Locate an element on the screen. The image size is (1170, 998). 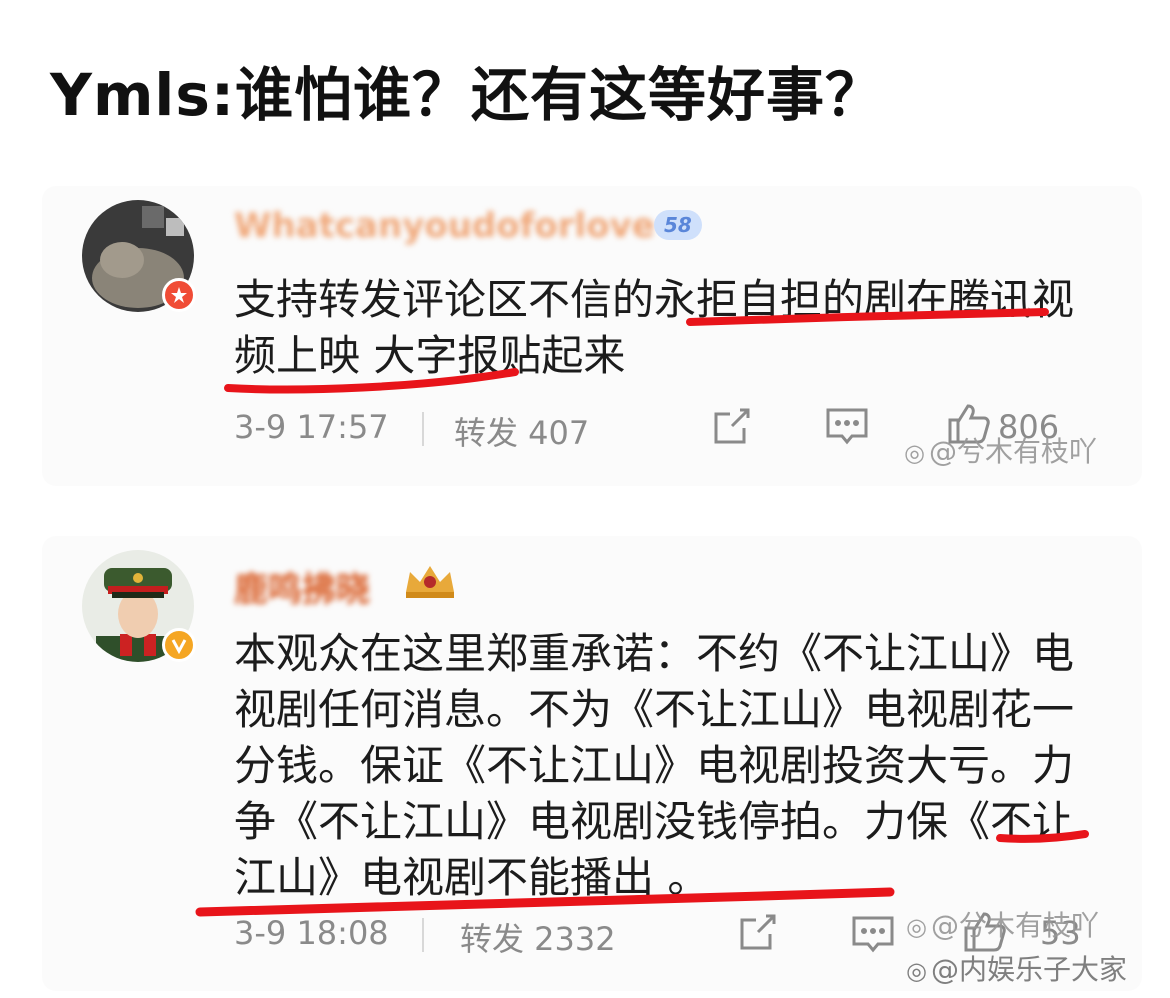
bottom-weibo-watermark: ◎ @内娱乐子大家 is located at coordinates (1016, 968).